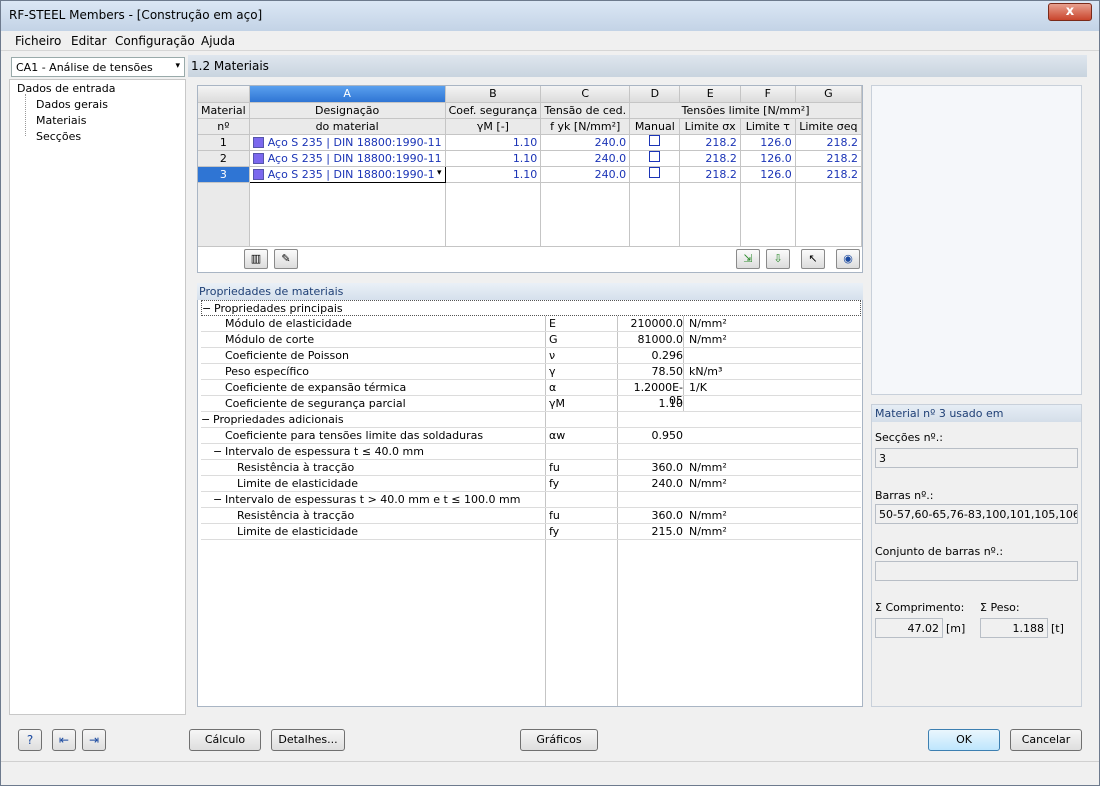 The image size is (1100, 786). Describe the element at coordinates (531, 452) in the screenshot. I see `group-thickness-range-1: − Intervalo de espessura t ≤ 40.0 mm` at that location.